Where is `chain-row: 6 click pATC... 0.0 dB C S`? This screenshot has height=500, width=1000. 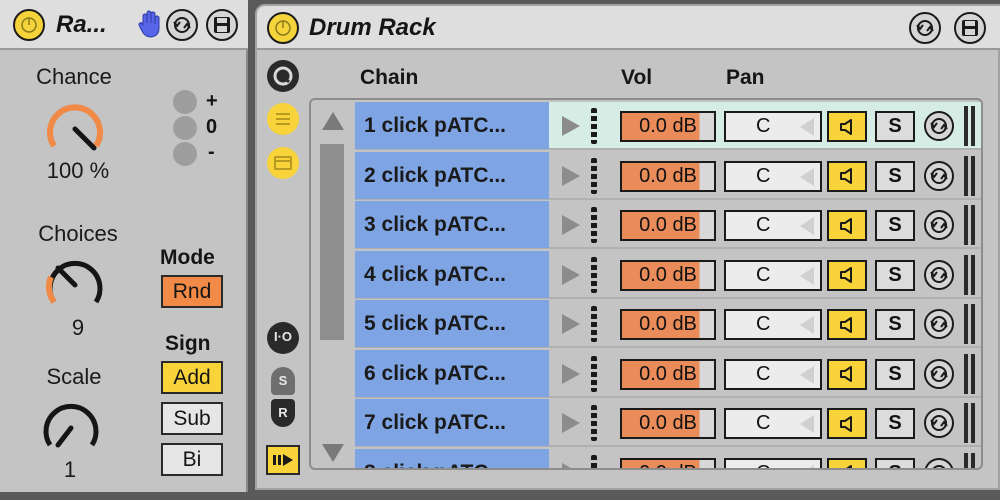 chain-row: 6 click pATC... 0.0 dB C S is located at coordinates (668, 373).